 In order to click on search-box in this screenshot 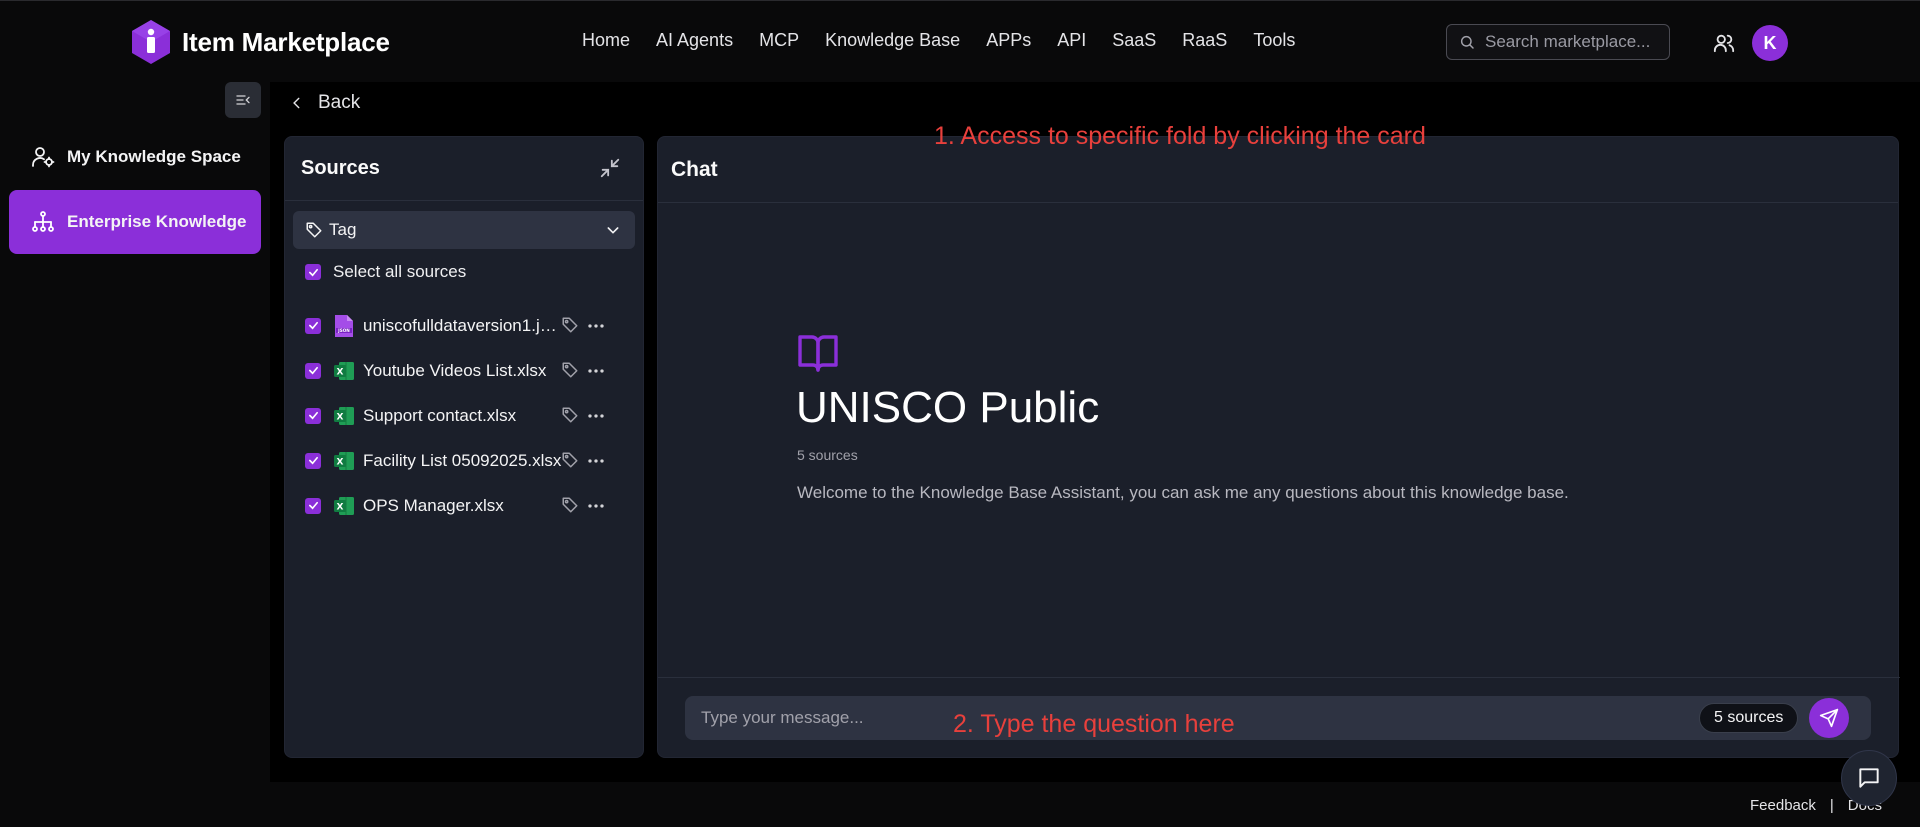, I will do `click(1558, 42)`.